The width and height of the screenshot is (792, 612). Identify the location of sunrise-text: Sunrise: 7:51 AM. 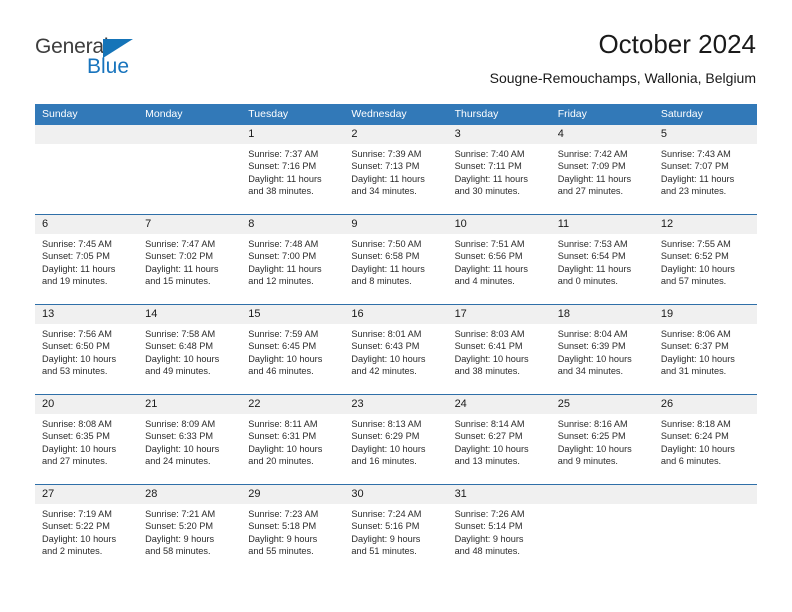
(489, 244).